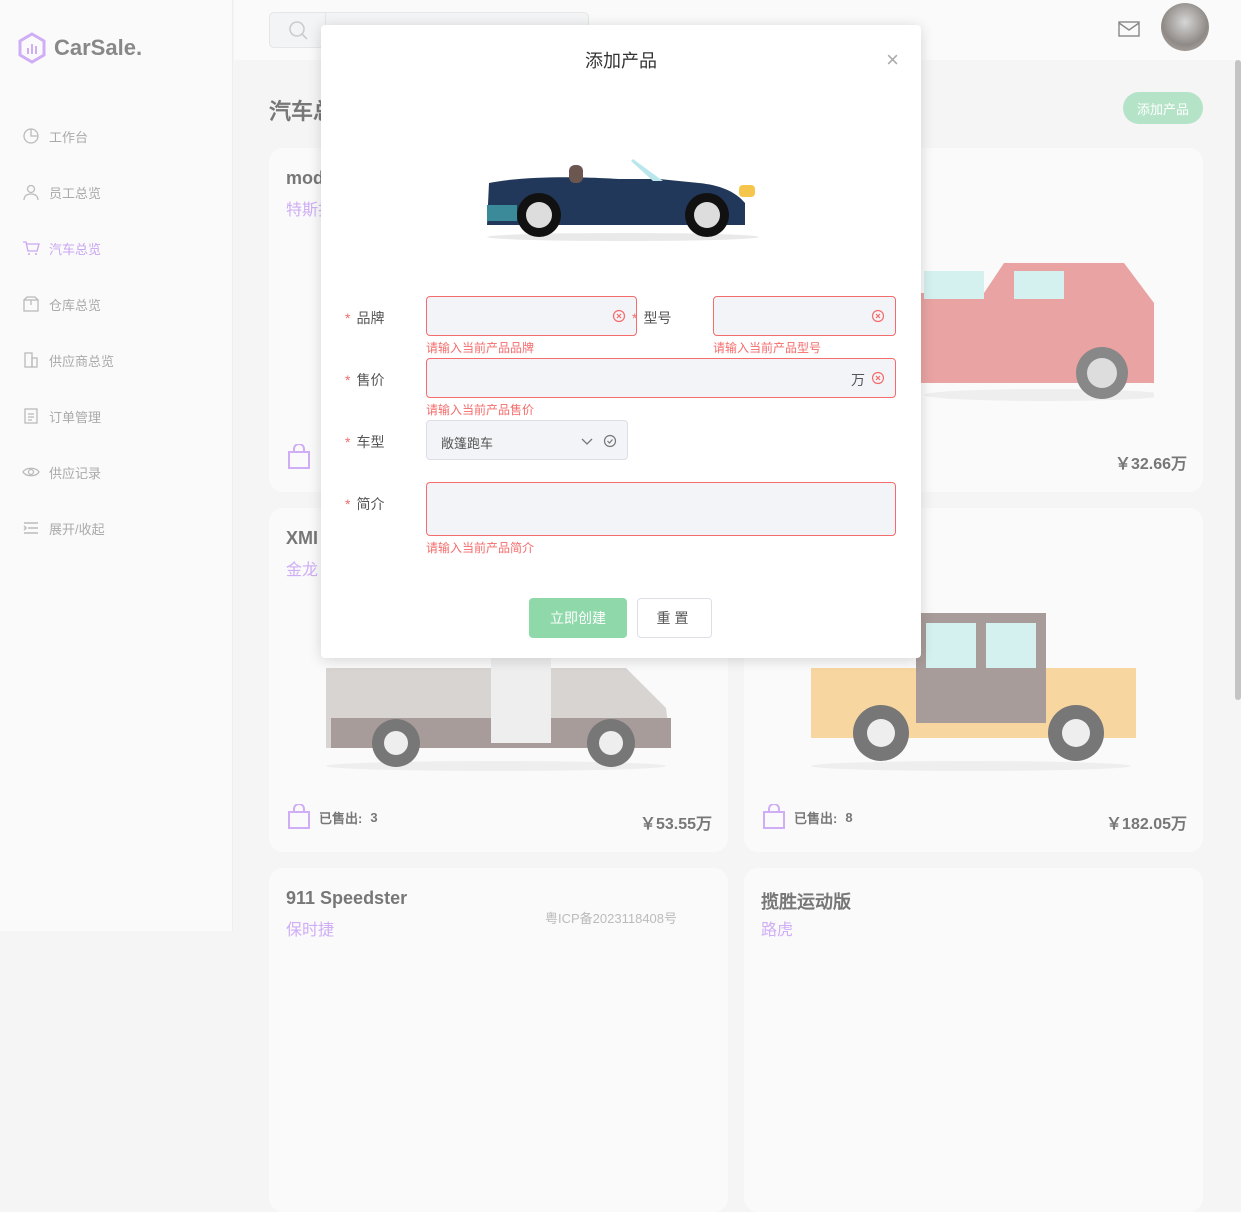  What do you see at coordinates (31, 360) in the screenshot?
I see `building-icon` at bounding box center [31, 360].